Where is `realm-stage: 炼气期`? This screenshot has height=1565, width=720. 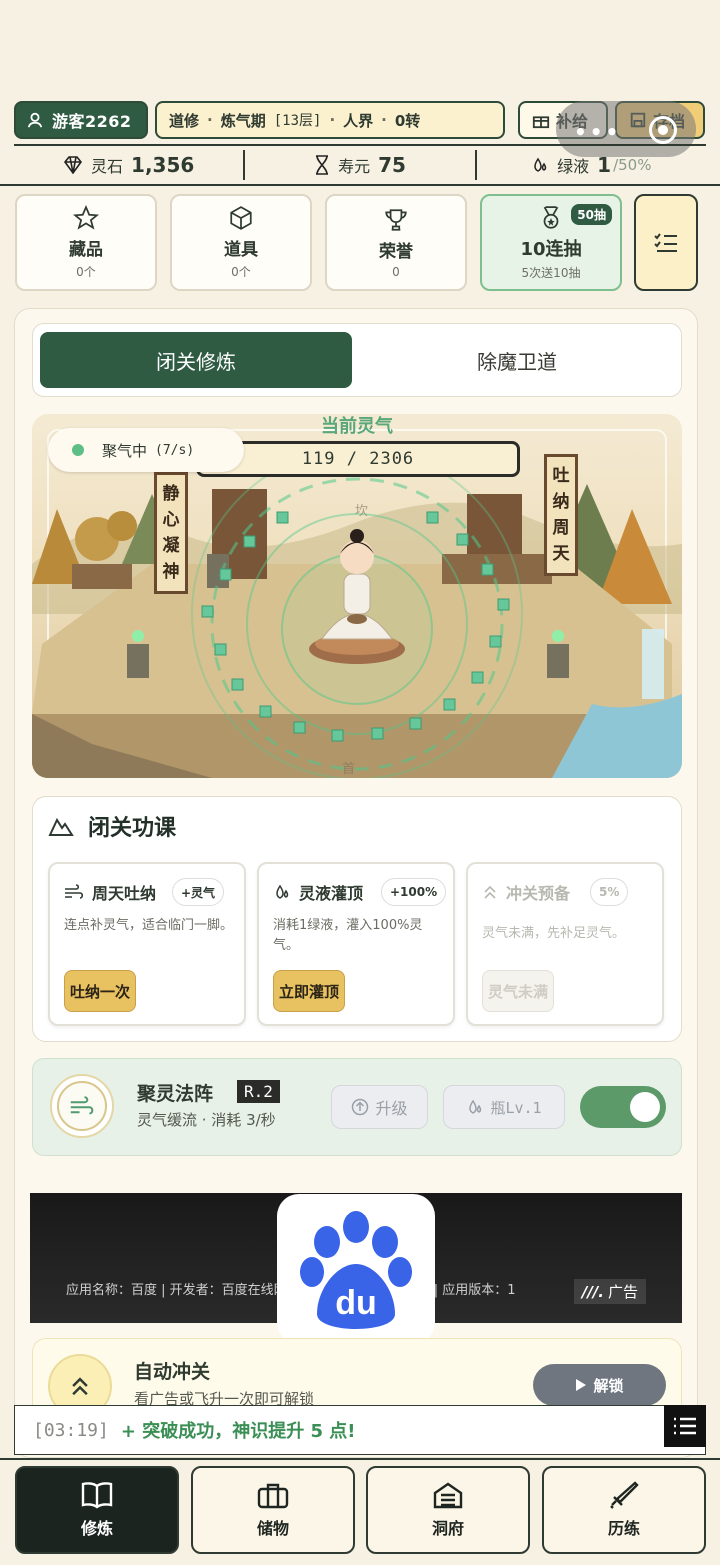 realm-stage: 炼气期 is located at coordinates (243, 120).